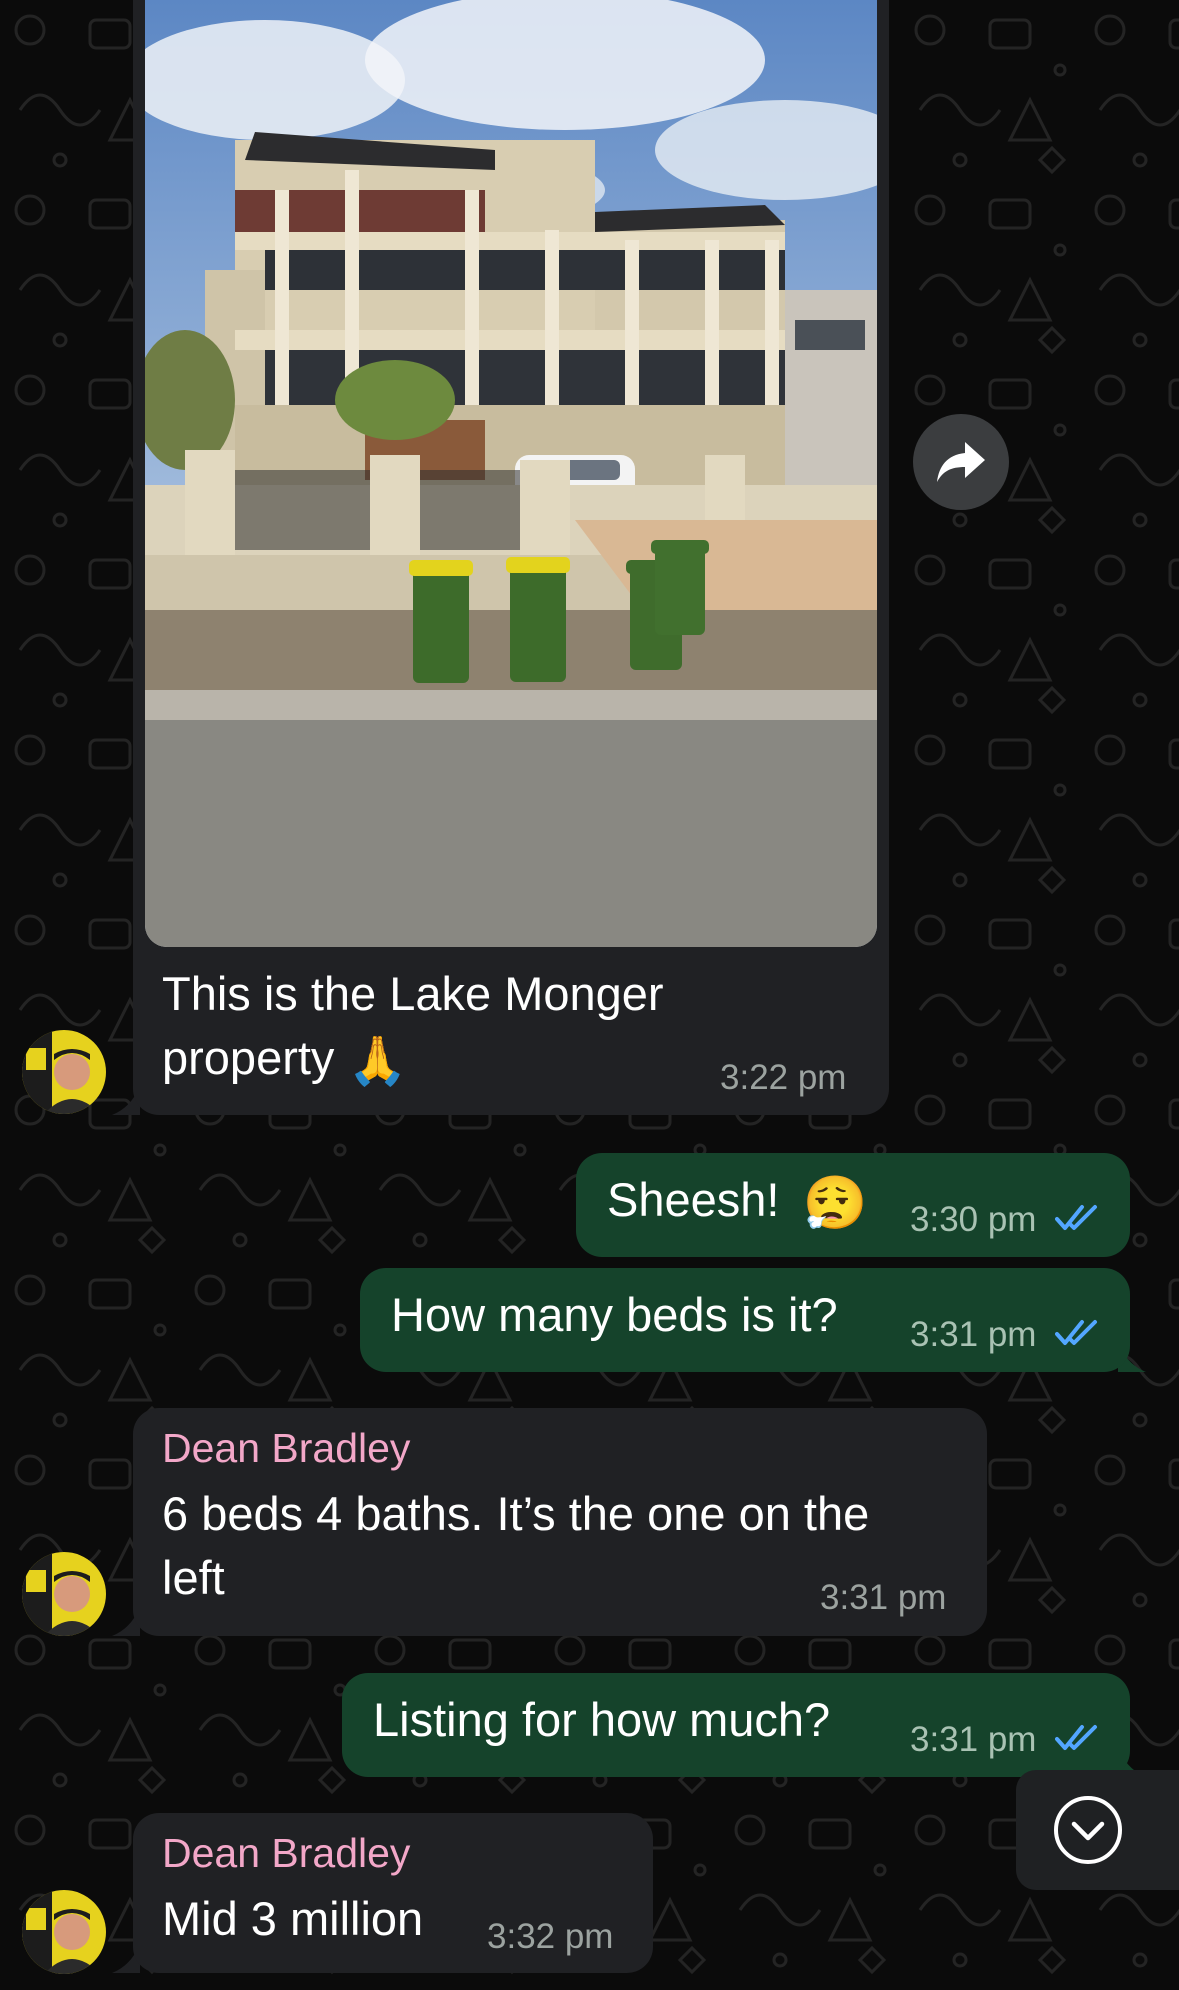 Image resolution: width=1179 pixels, height=1990 pixels. I want to click on forward-arrow-icon, so click(961, 462).